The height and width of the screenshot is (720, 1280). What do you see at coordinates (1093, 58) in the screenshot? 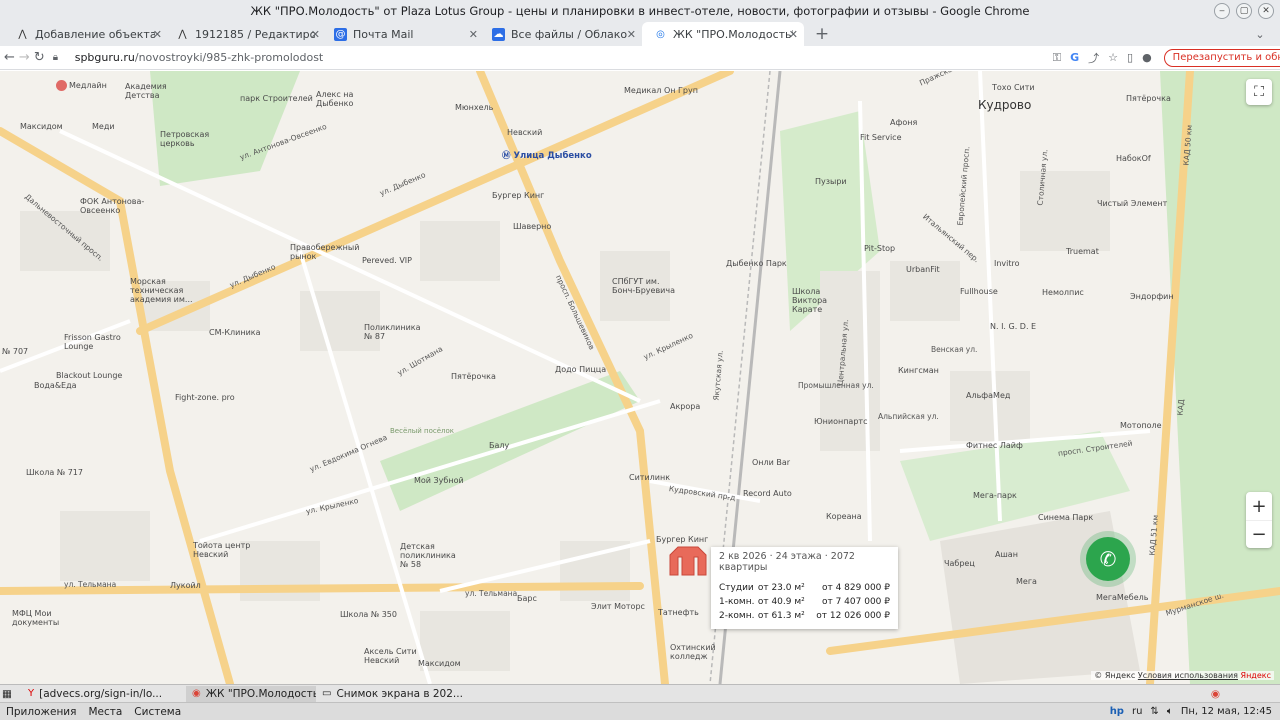
I see `share-icon: ⤴` at bounding box center [1093, 58].